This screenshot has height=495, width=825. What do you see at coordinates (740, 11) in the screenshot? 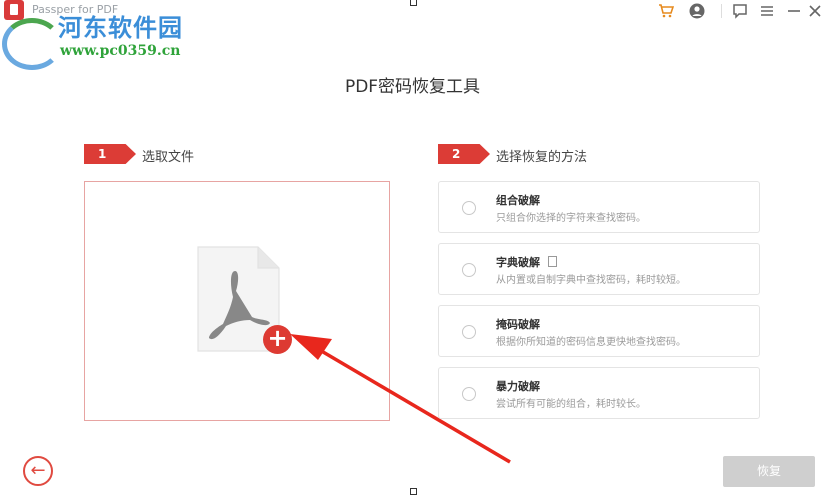
I see `feedback-icon` at bounding box center [740, 11].